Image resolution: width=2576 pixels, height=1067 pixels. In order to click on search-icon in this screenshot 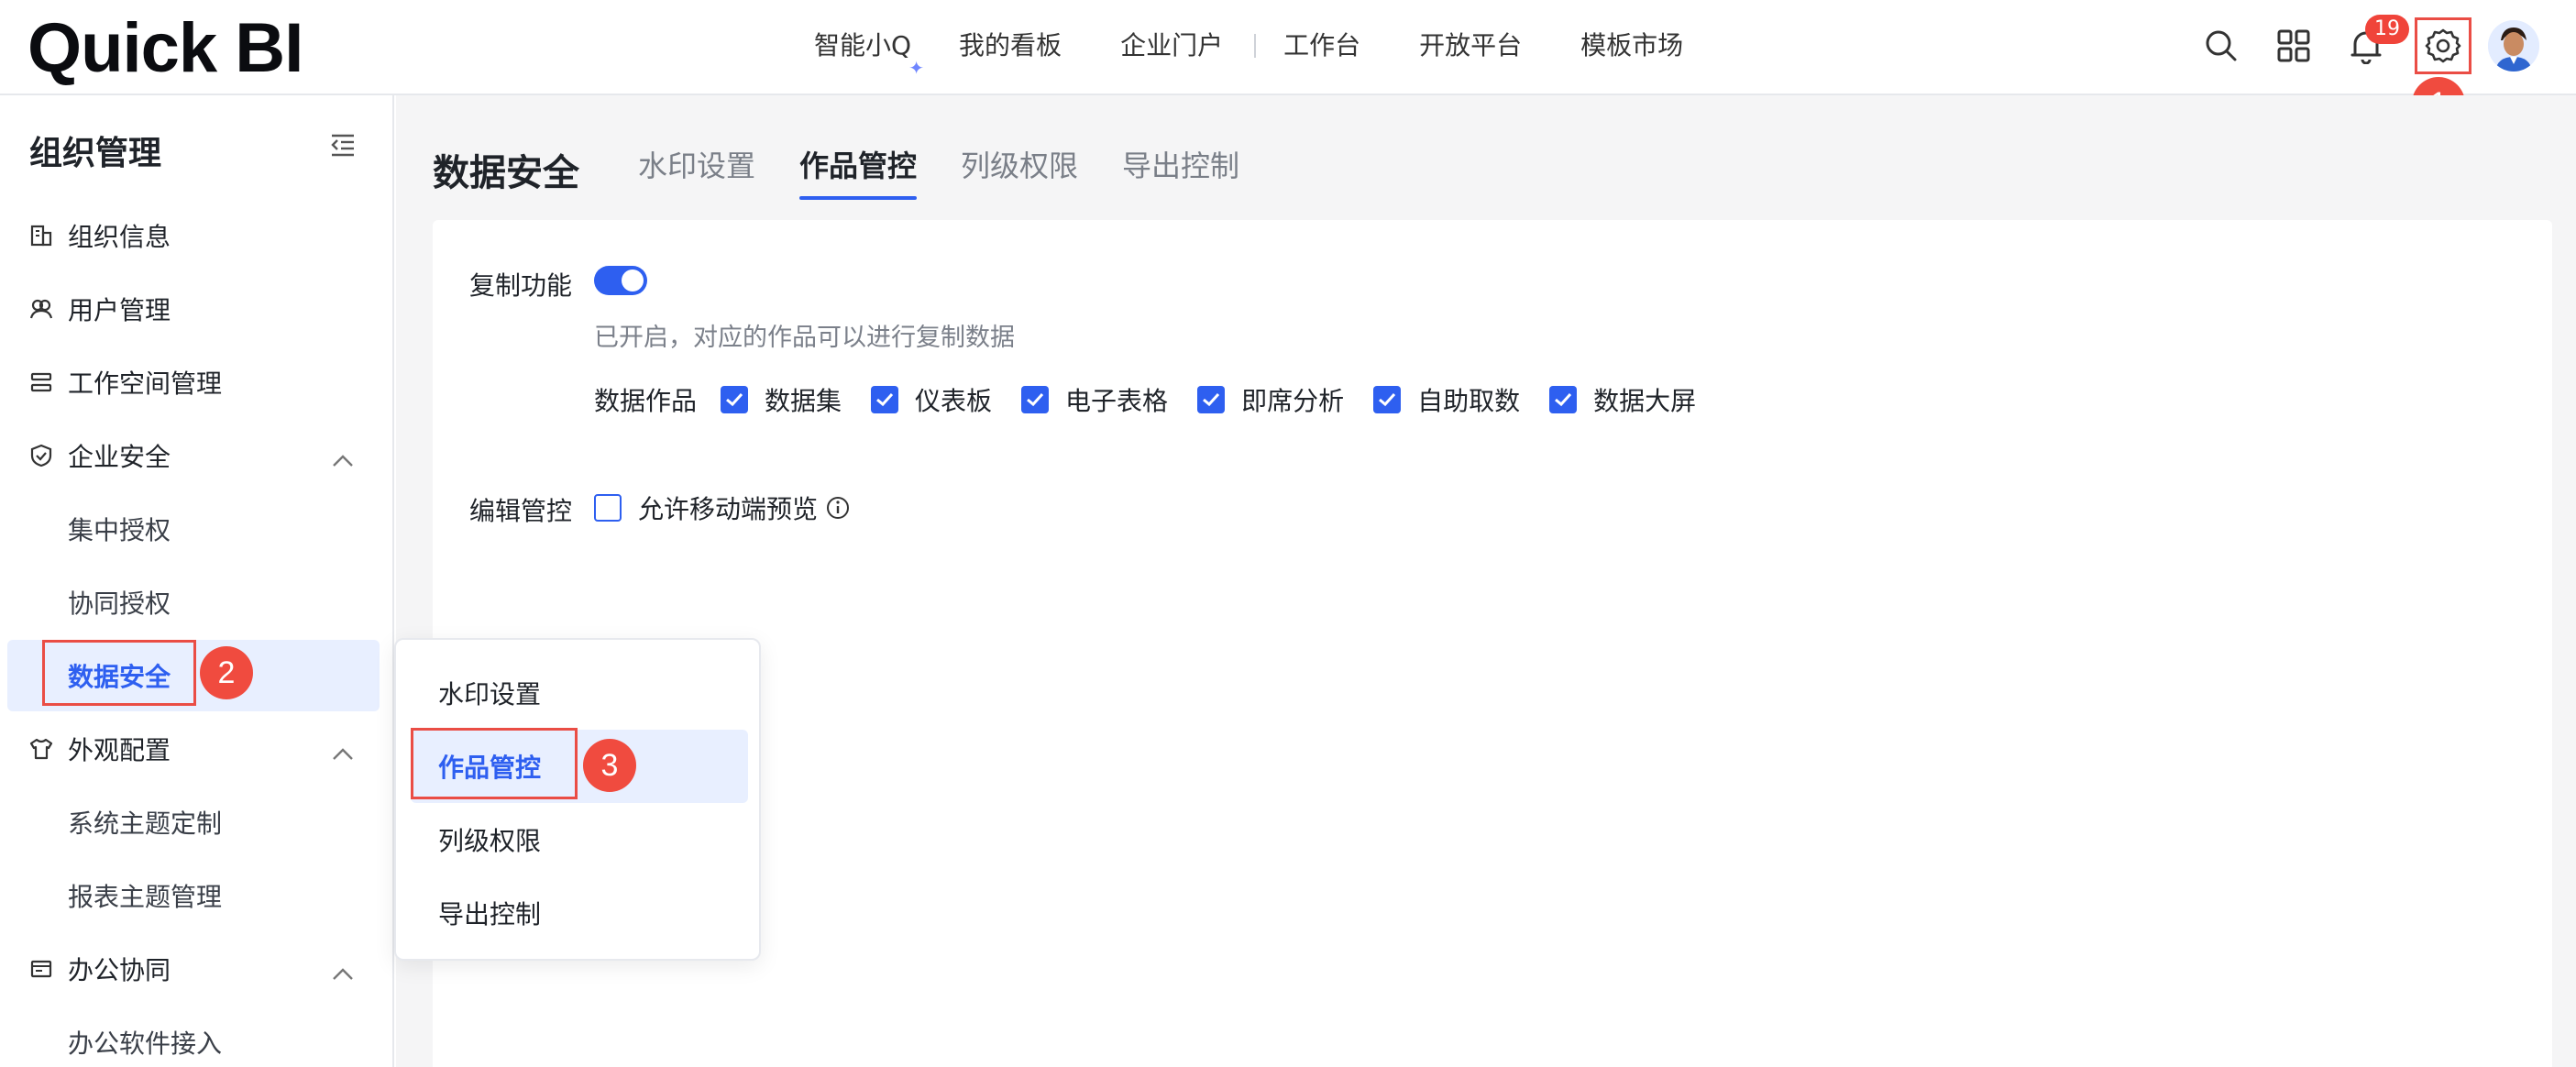, I will do `click(2221, 46)`.